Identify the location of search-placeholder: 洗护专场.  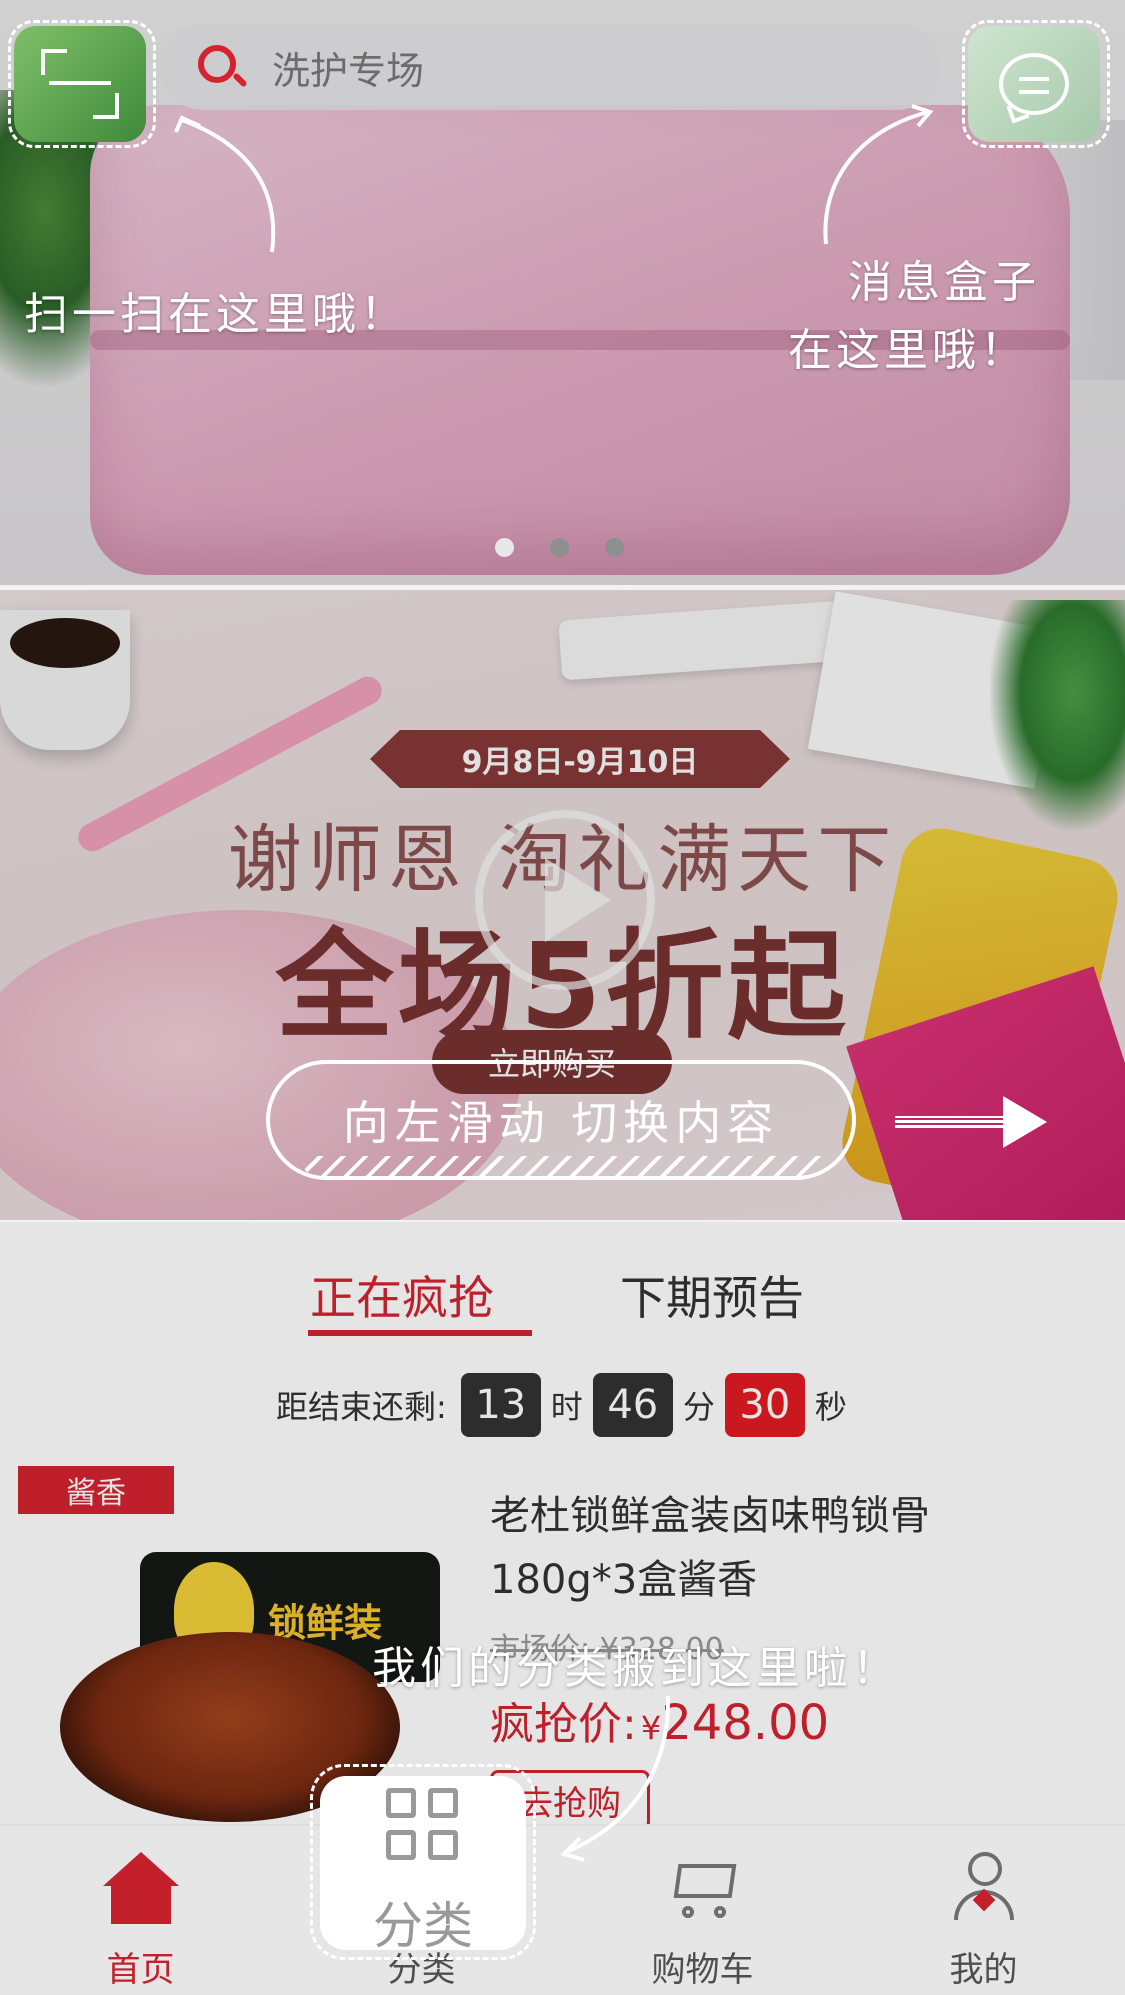
(348, 70).